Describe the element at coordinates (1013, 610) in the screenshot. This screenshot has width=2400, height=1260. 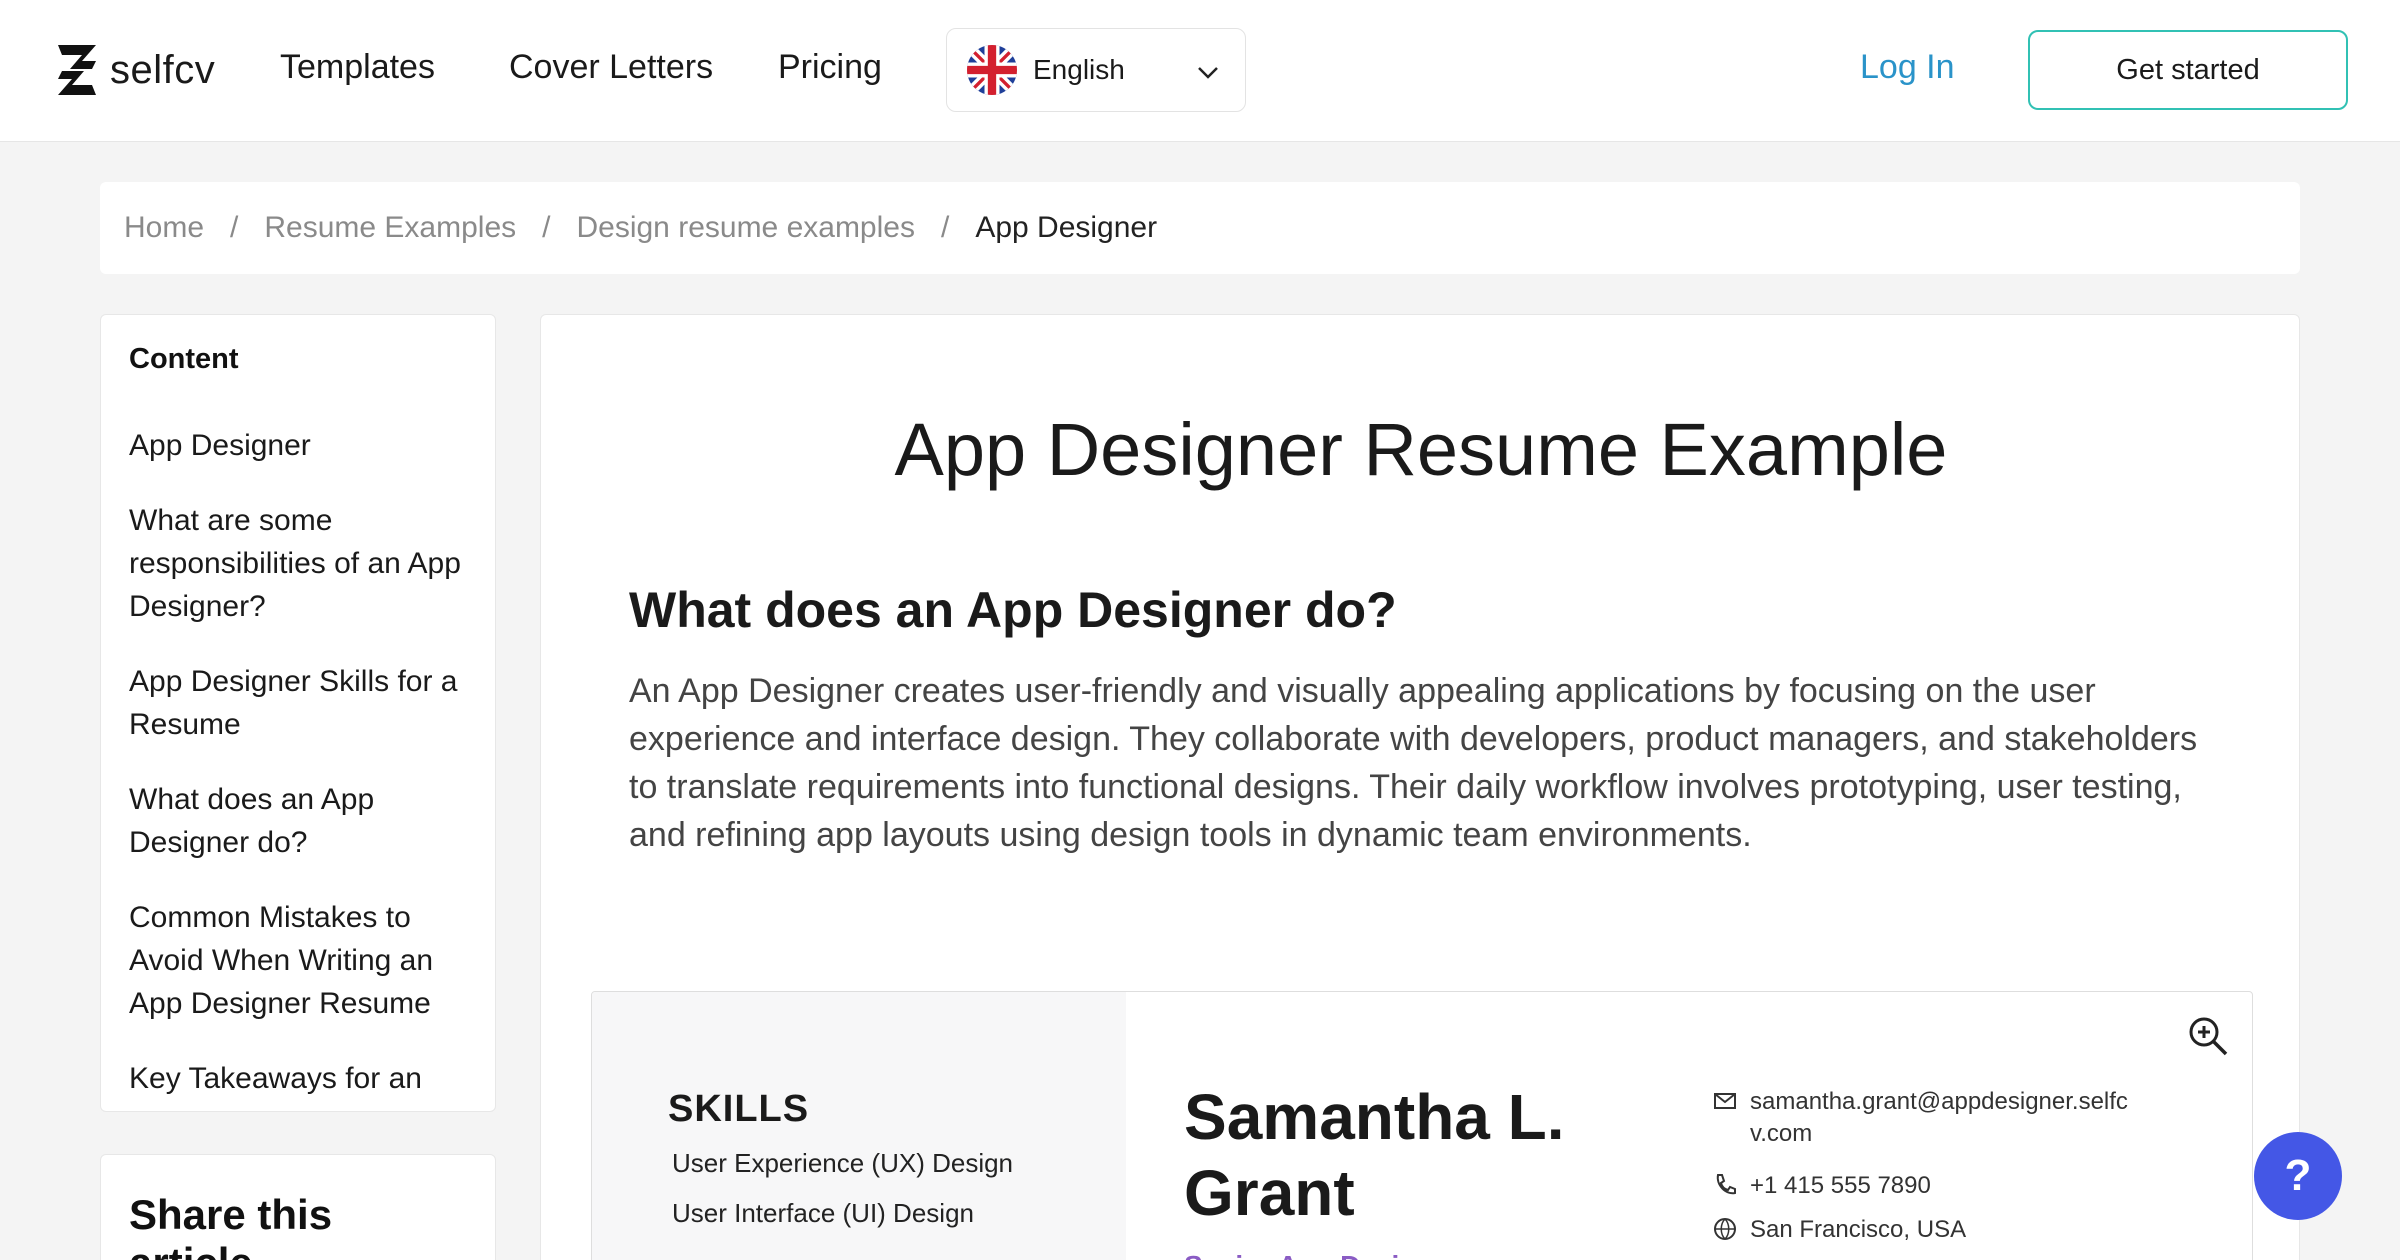
I see `section-heading: What does an App Designer do?` at that location.